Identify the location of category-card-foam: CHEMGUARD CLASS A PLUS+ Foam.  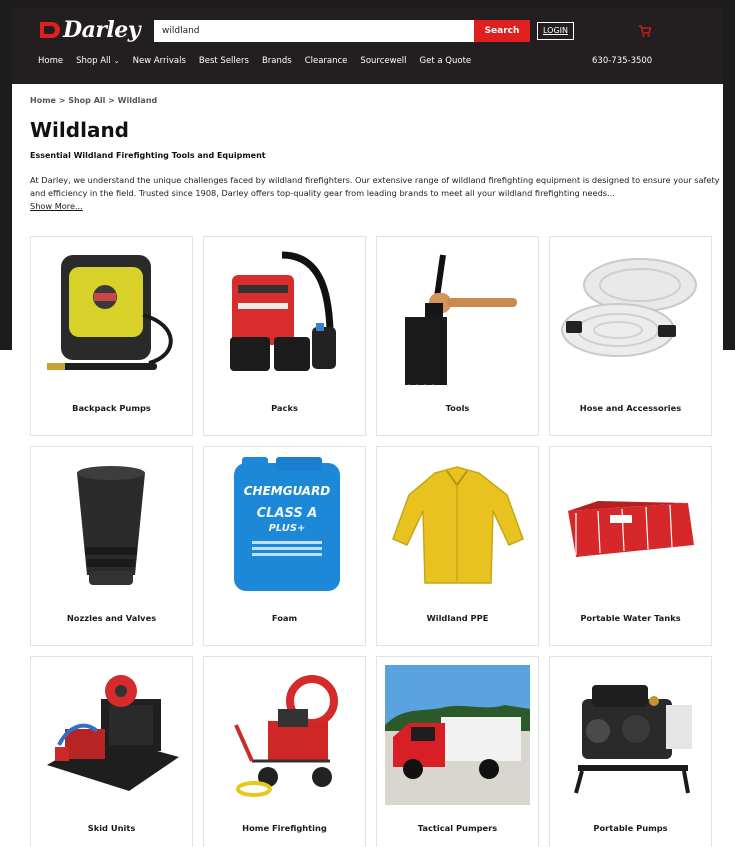
(284, 546).